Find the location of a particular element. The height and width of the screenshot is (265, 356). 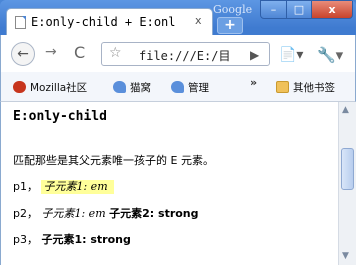

bookmark-label: 猫窝 is located at coordinates (140, 88).